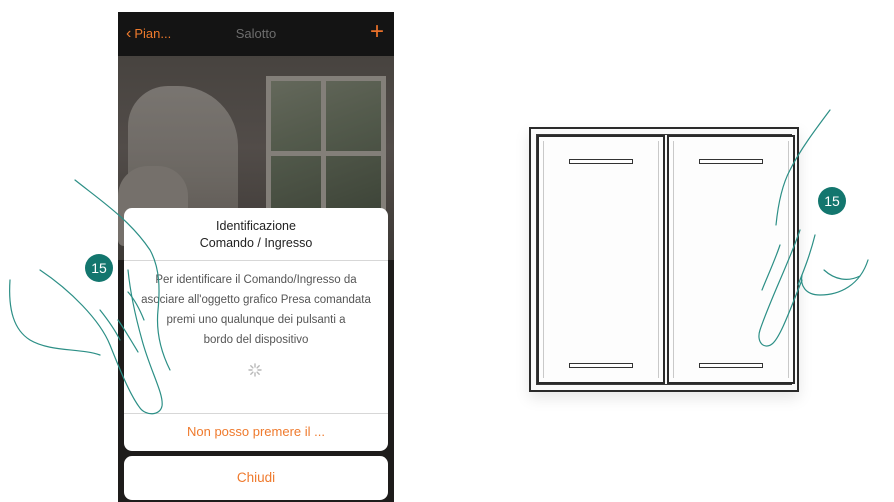 The image size is (894, 502). I want to click on left-rocker-button, so click(601, 259).